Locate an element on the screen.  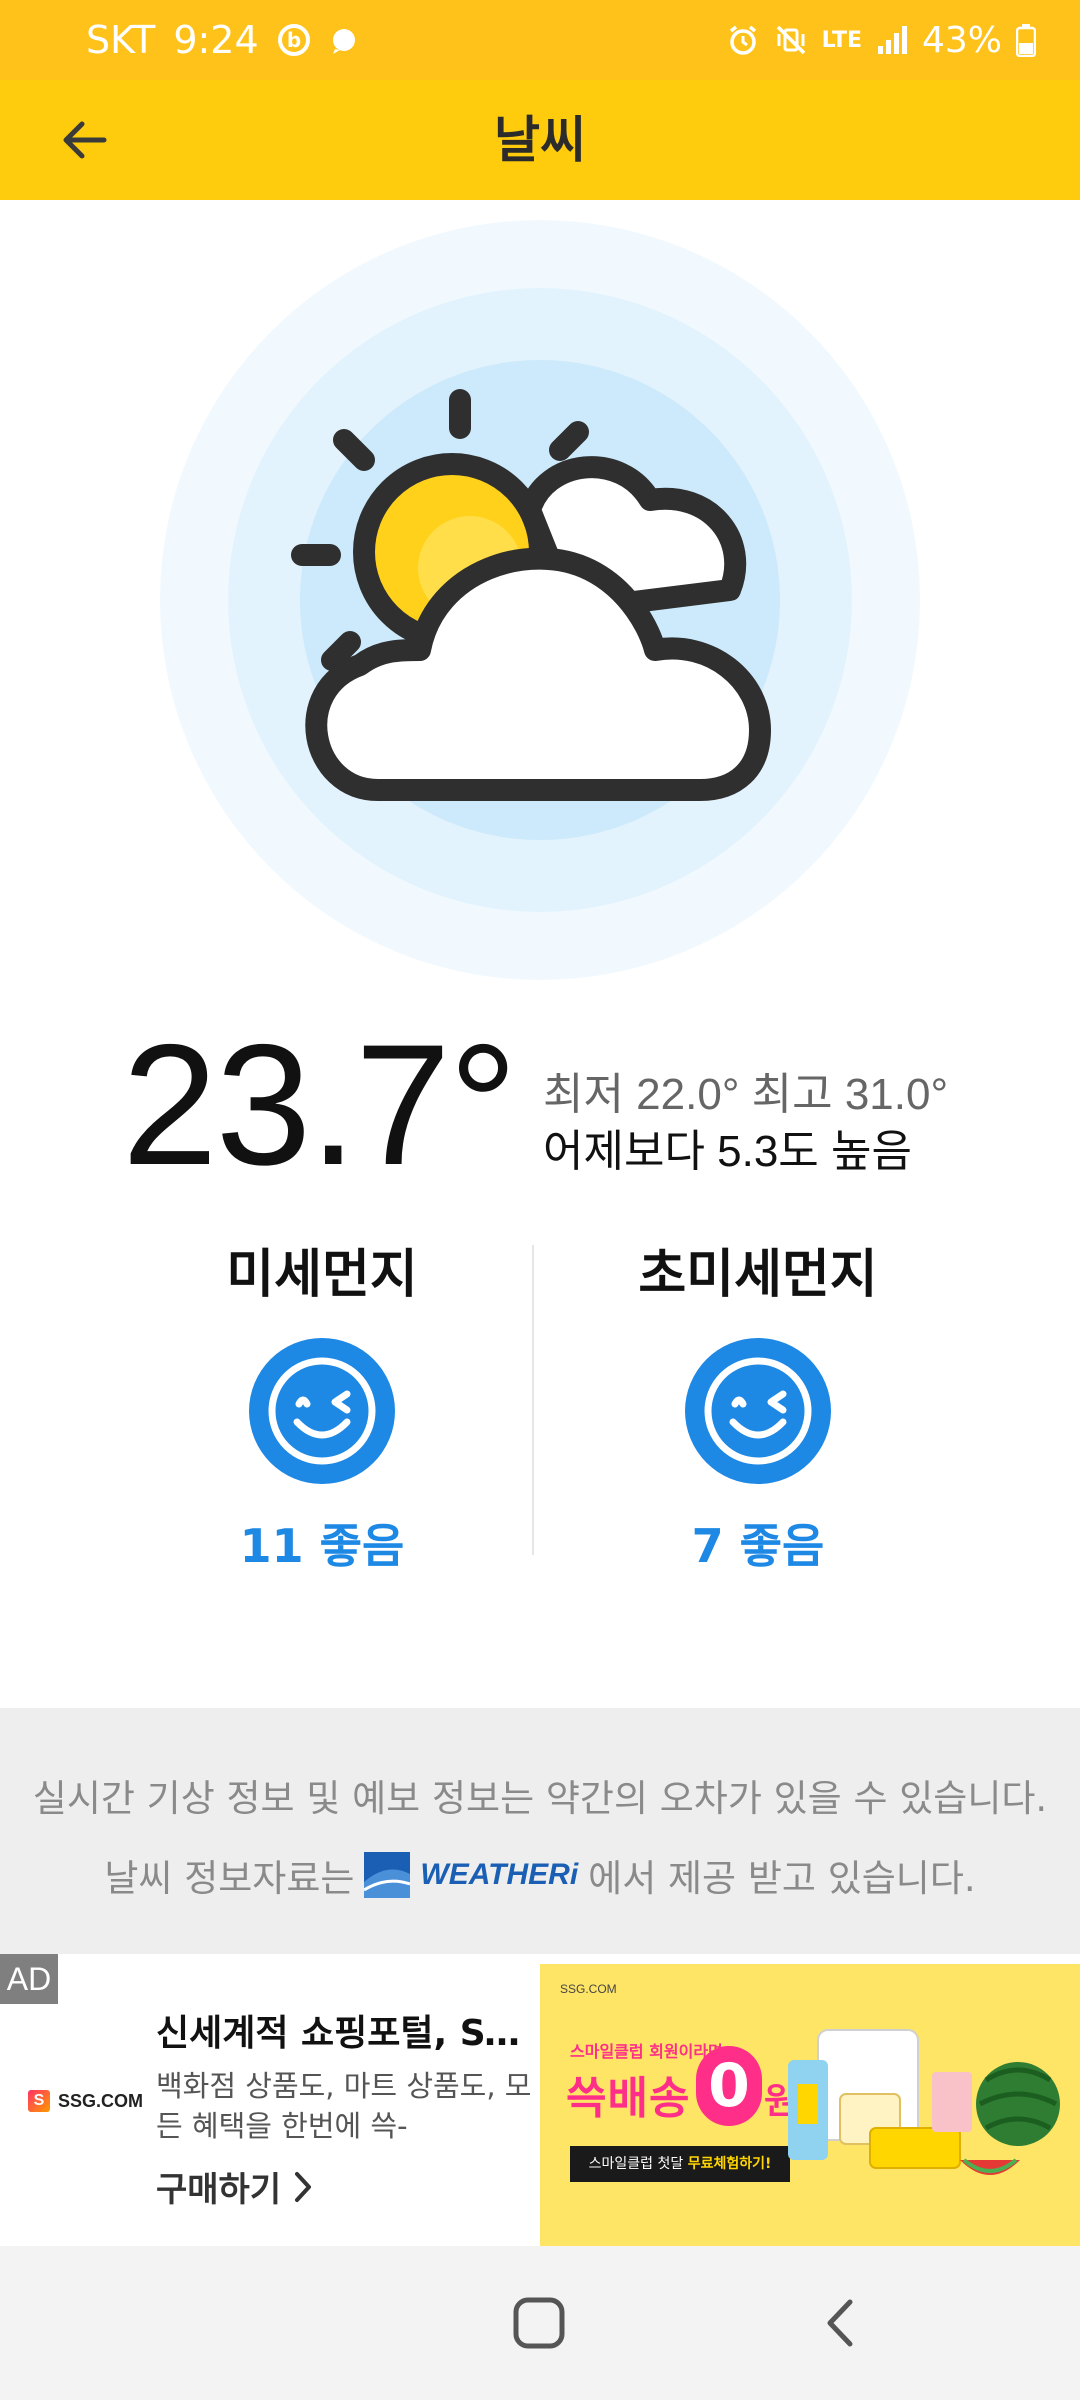
signal-icon is located at coordinates (892, 40).